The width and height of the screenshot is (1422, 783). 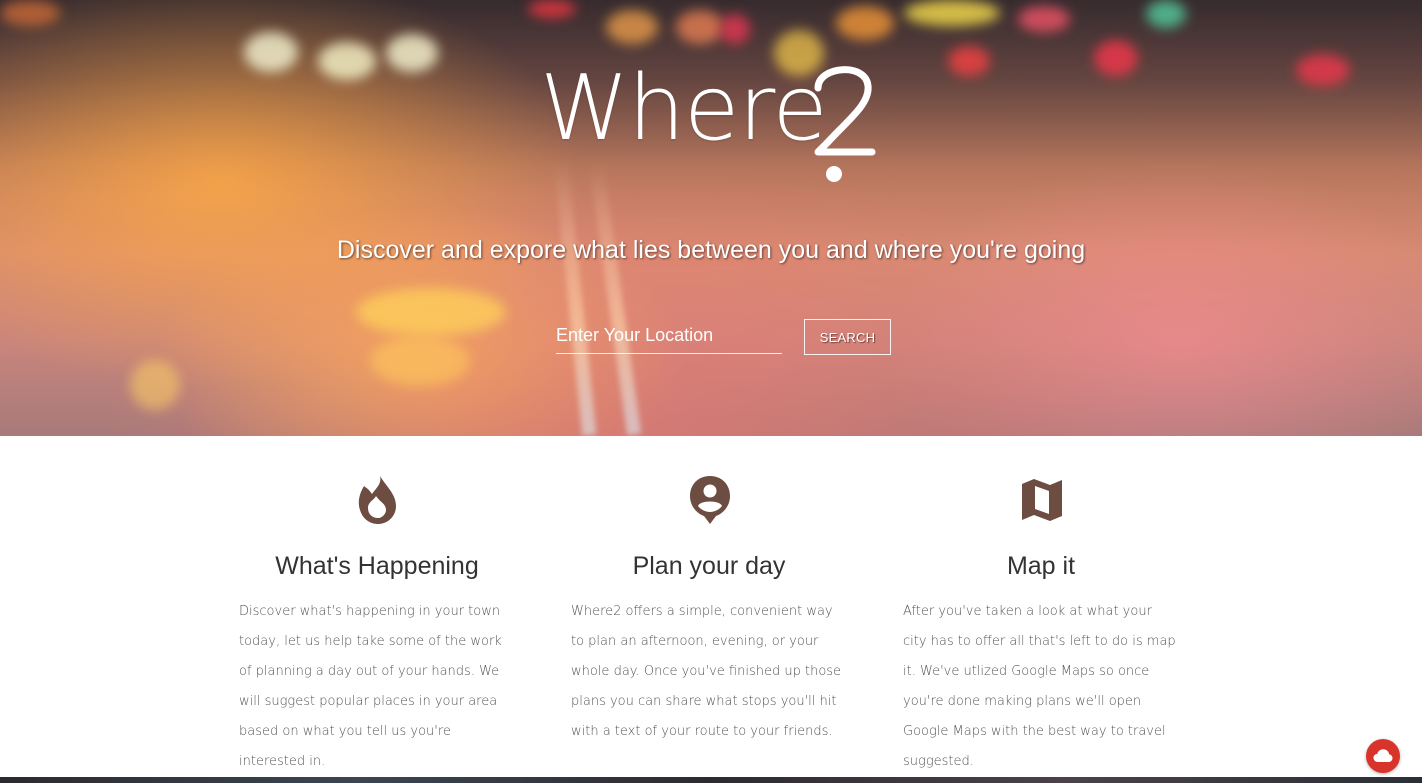 What do you see at coordinates (847, 337) in the screenshot?
I see `search-button: SEARCH` at bounding box center [847, 337].